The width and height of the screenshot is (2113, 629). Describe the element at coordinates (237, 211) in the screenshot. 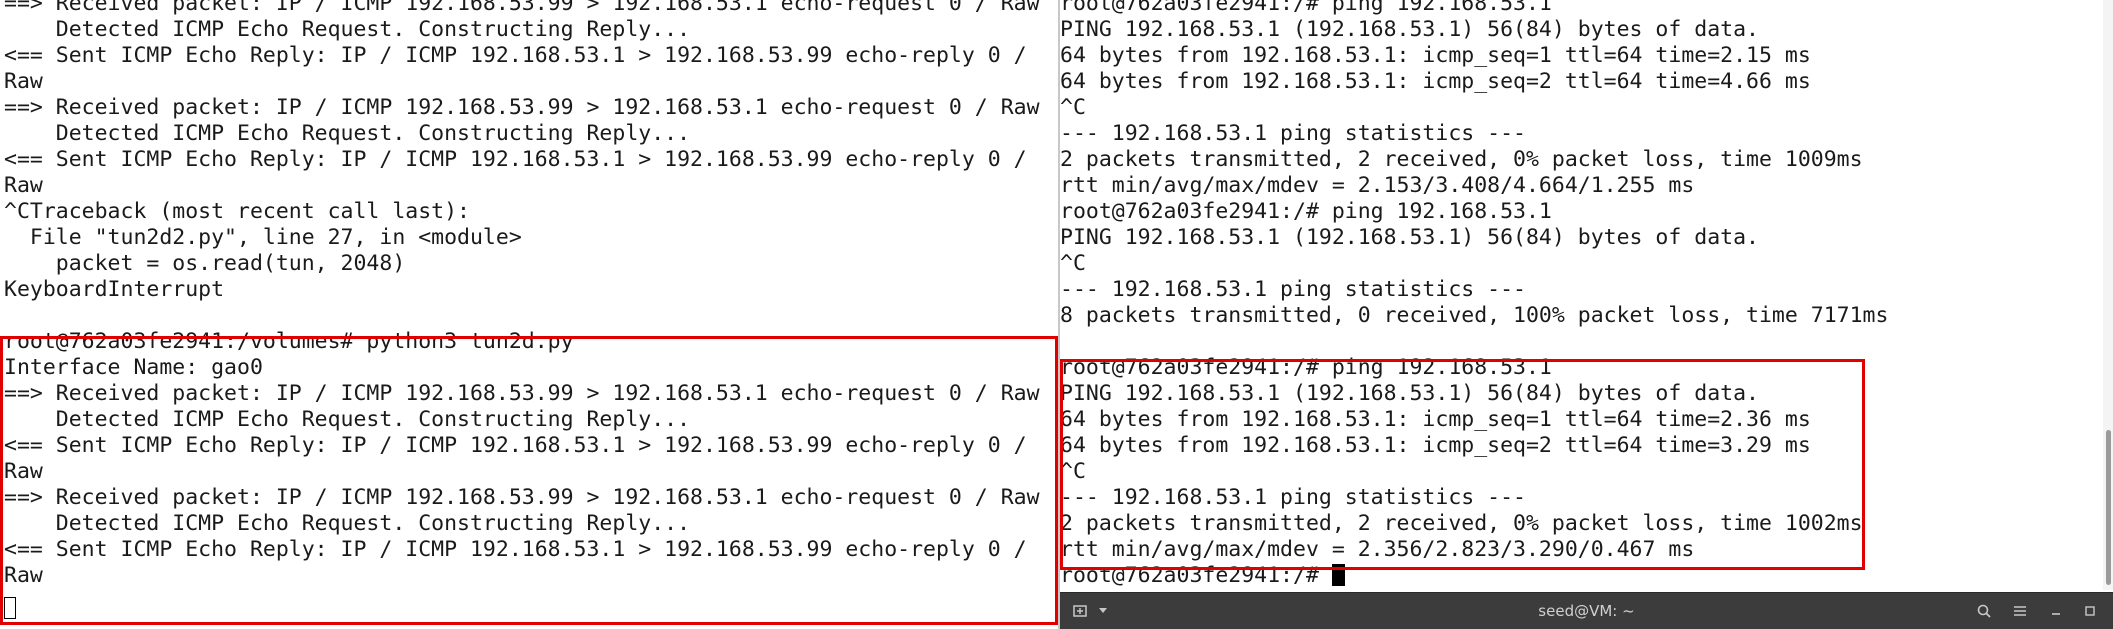

I see `terminal-line: ^CTraceback (most recent call last):` at that location.